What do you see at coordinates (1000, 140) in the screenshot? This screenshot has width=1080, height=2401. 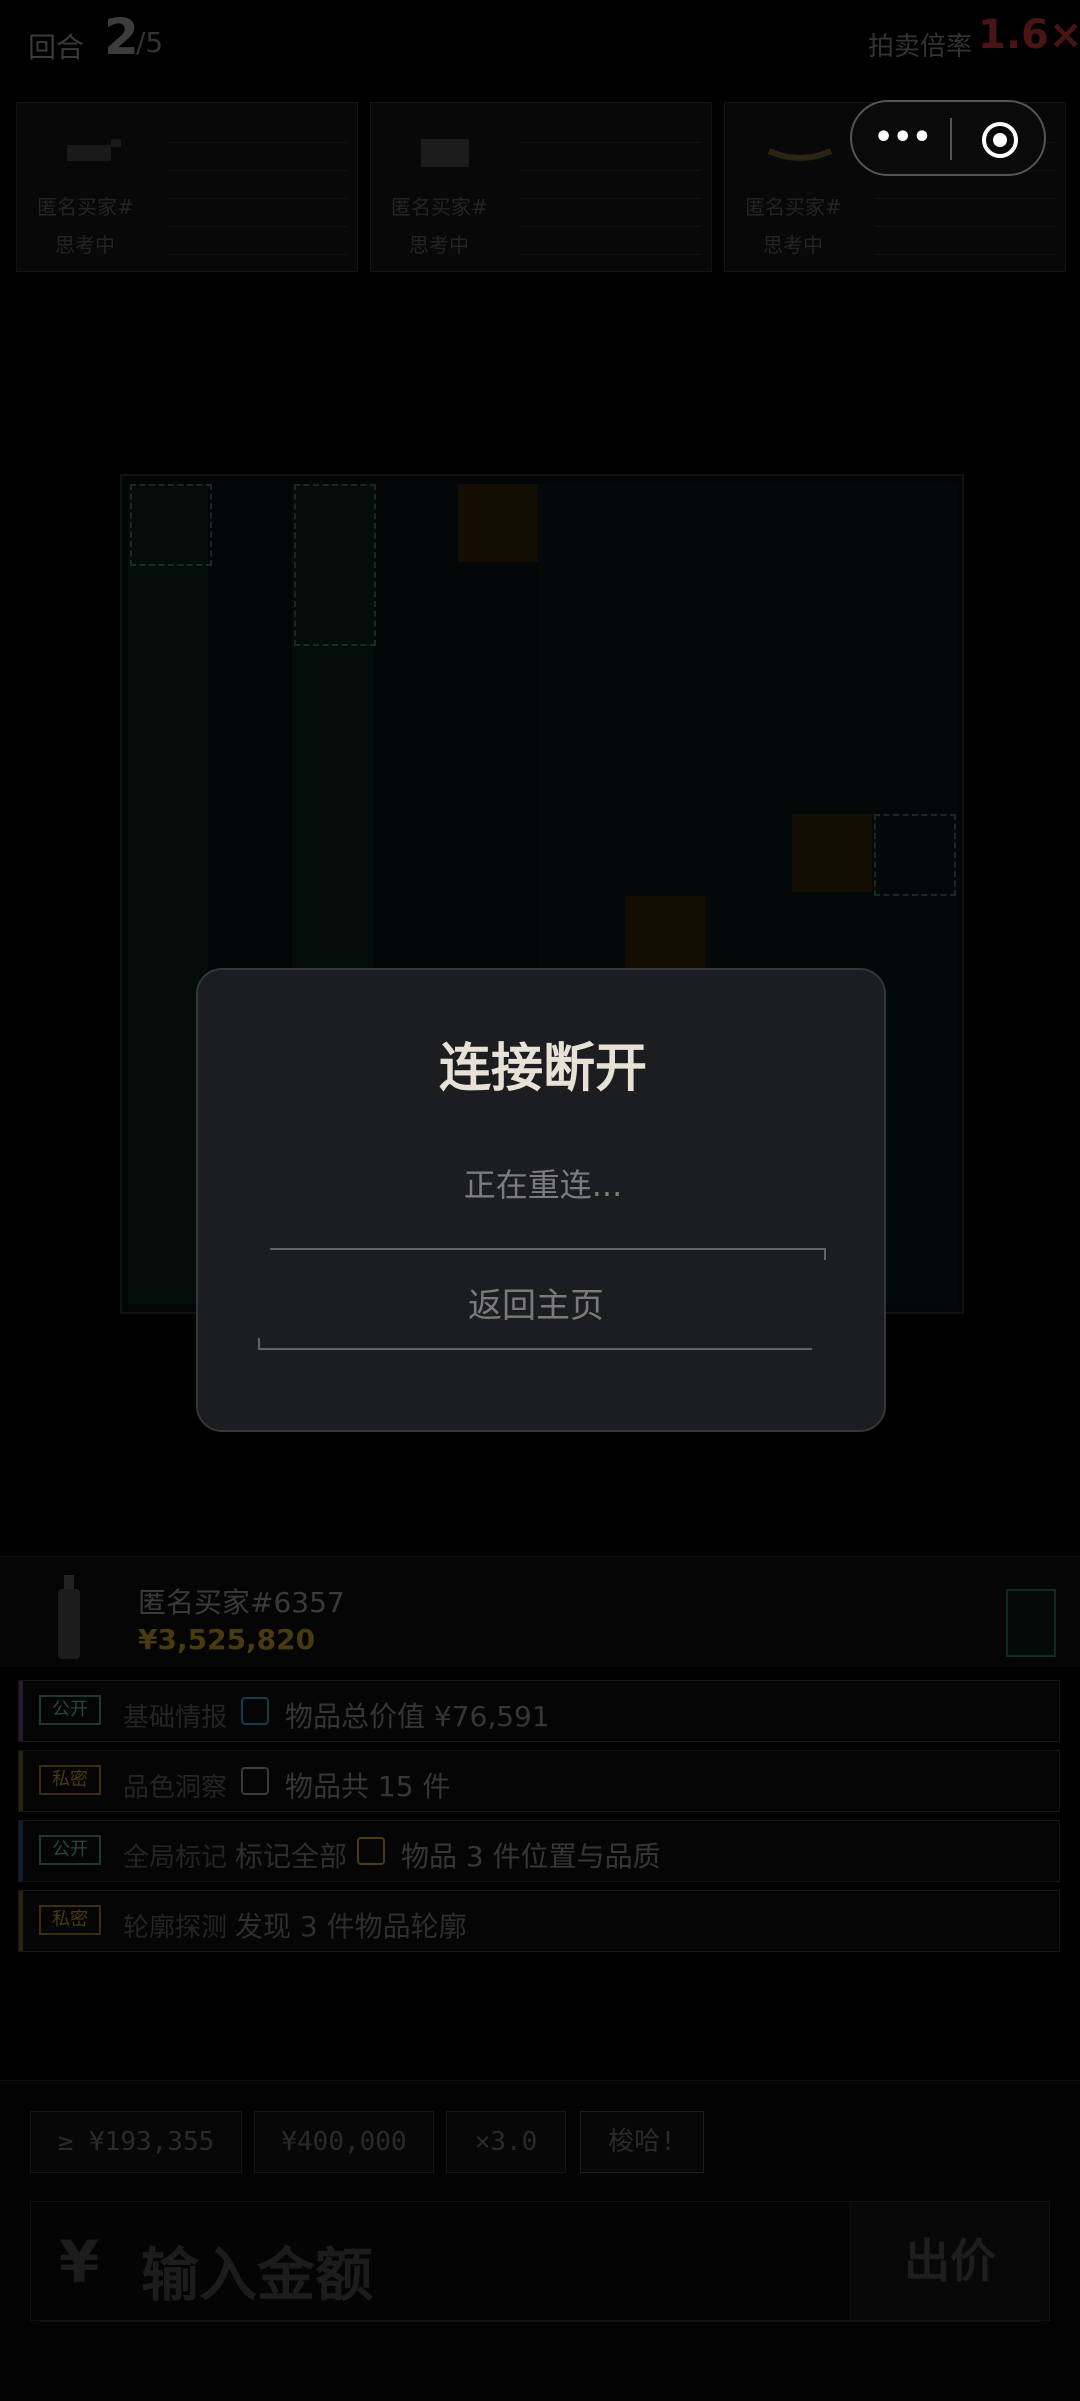 I see `target-close-icon` at bounding box center [1000, 140].